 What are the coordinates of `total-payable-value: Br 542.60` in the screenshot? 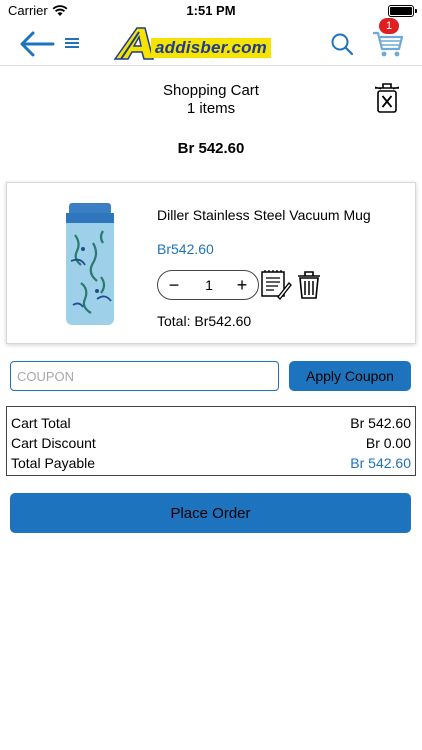 It's located at (380, 463).